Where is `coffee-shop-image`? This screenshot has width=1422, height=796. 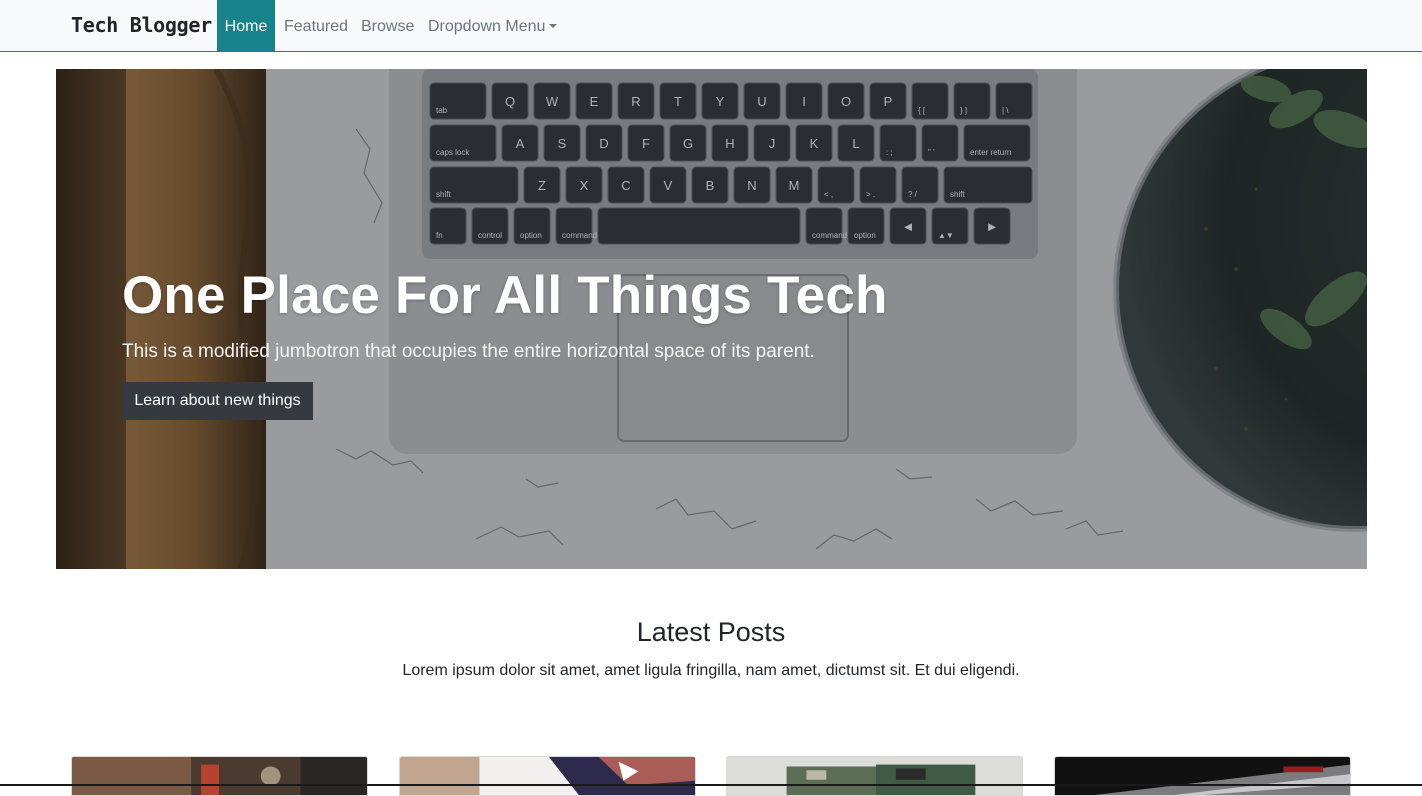
coffee-shop-image is located at coordinates (219, 776).